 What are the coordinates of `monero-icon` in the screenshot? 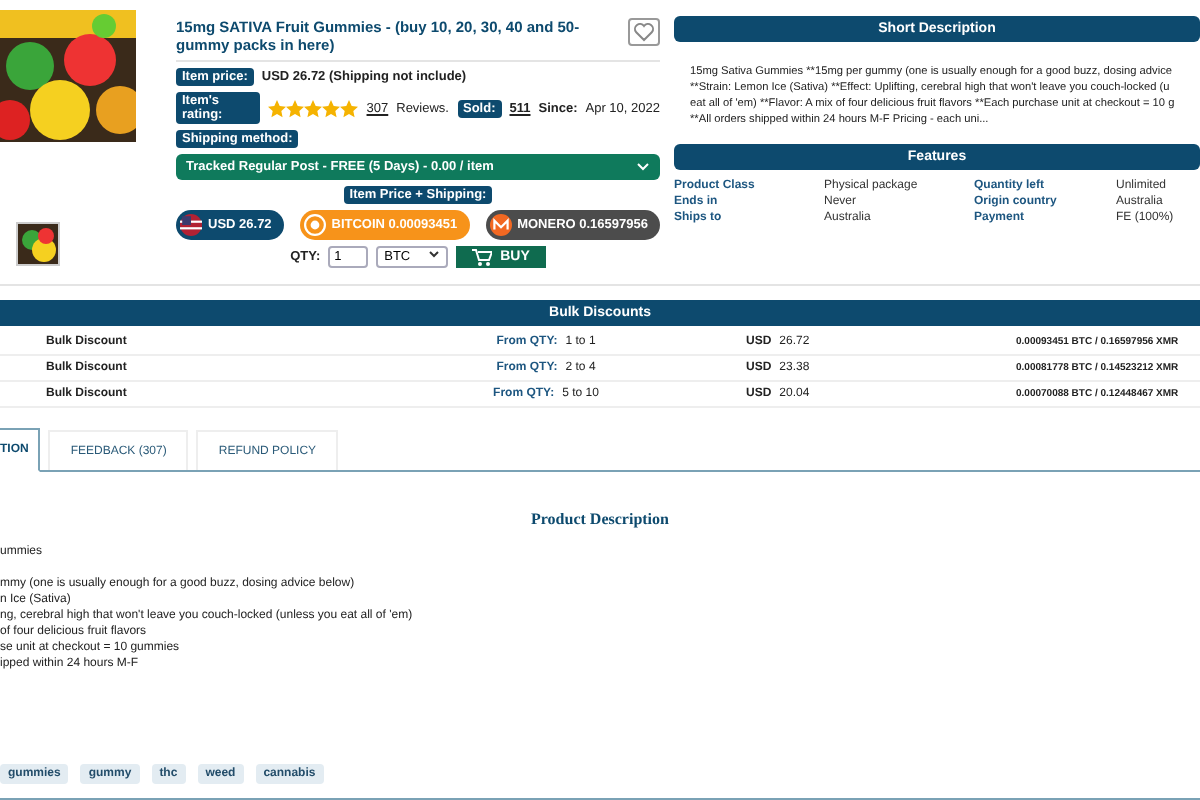 It's located at (500, 225).